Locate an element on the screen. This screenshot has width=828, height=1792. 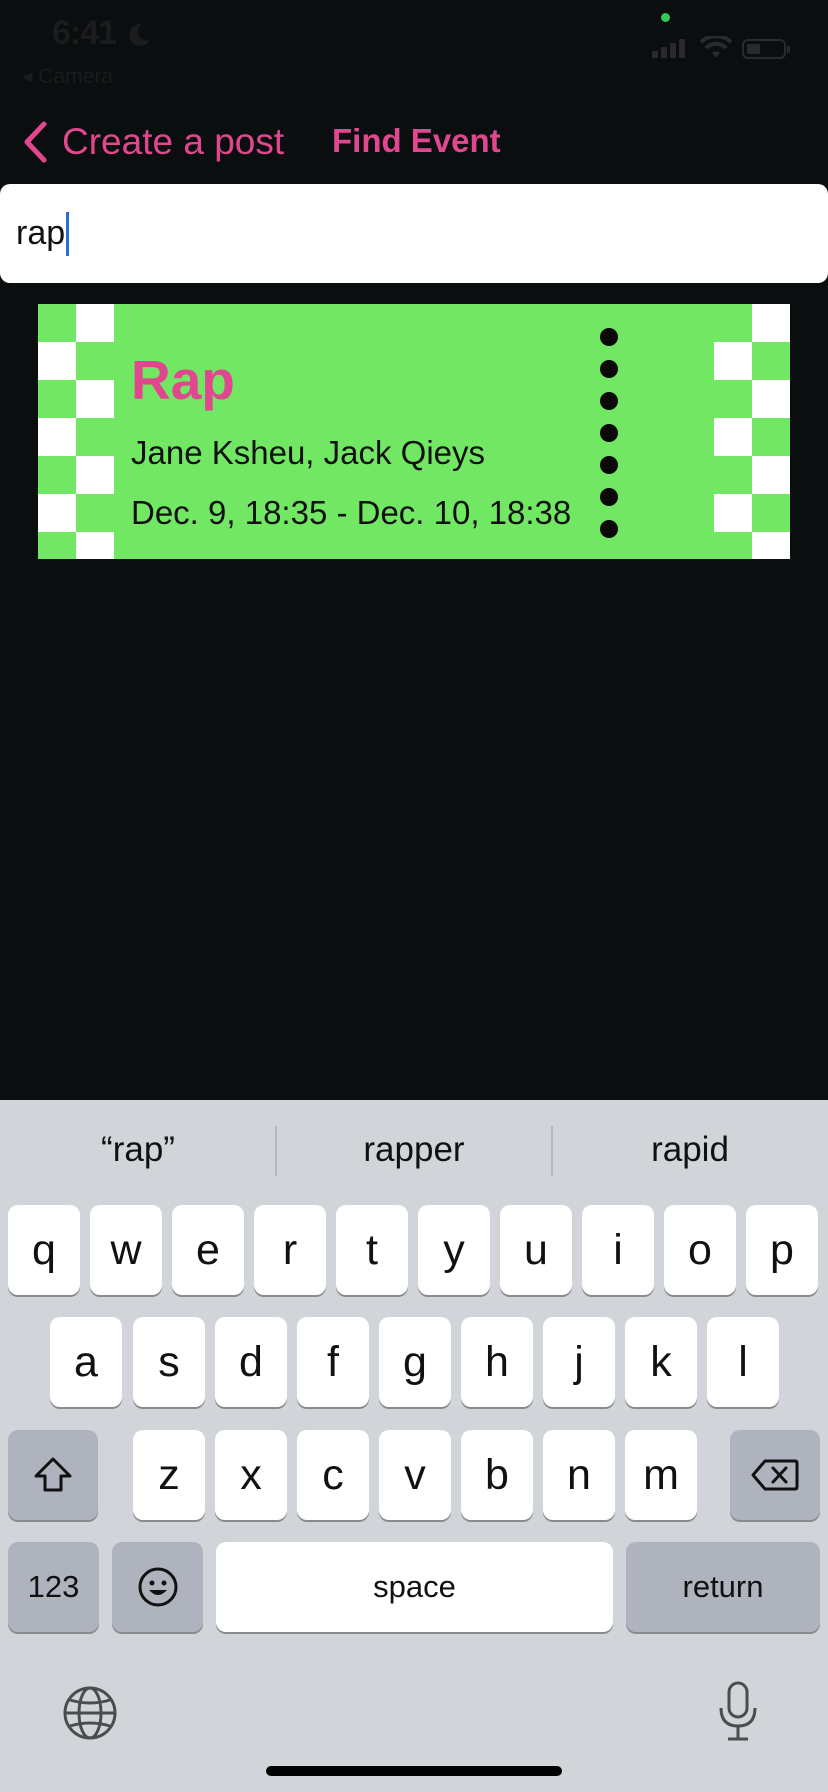
camera-indicator-icon is located at coordinates (665, 17).